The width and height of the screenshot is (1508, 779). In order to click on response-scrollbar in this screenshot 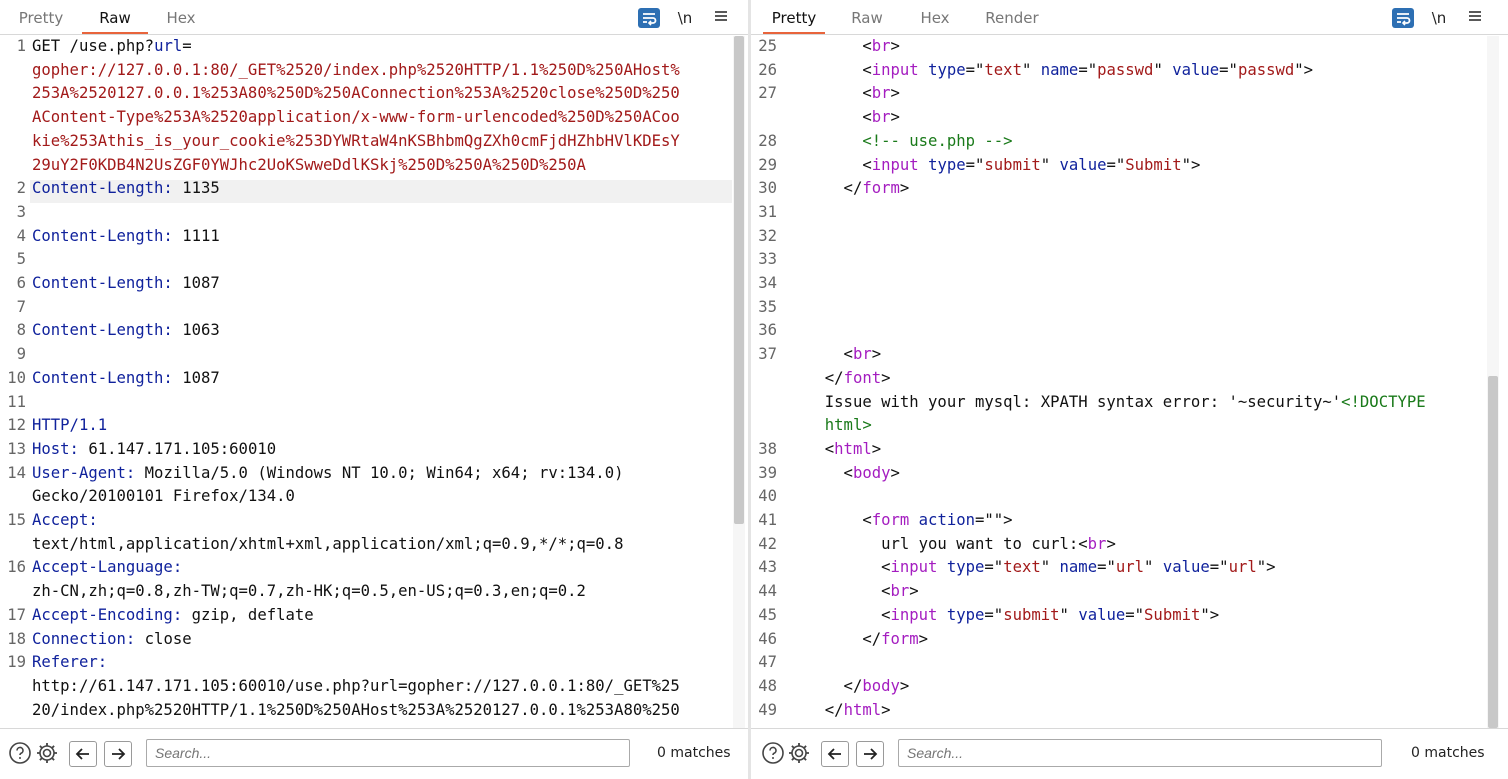, I will do `click(1493, 382)`.